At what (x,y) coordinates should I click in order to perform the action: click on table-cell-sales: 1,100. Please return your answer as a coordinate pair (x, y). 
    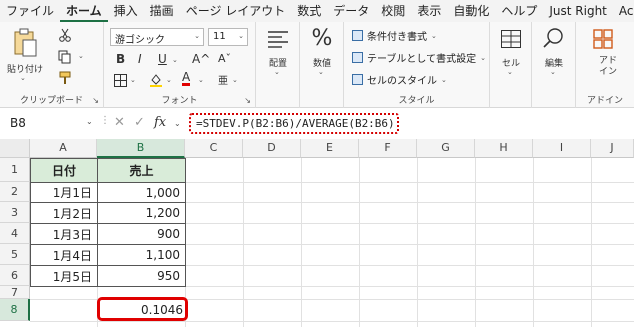
    Looking at the image, I should click on (141, 255).